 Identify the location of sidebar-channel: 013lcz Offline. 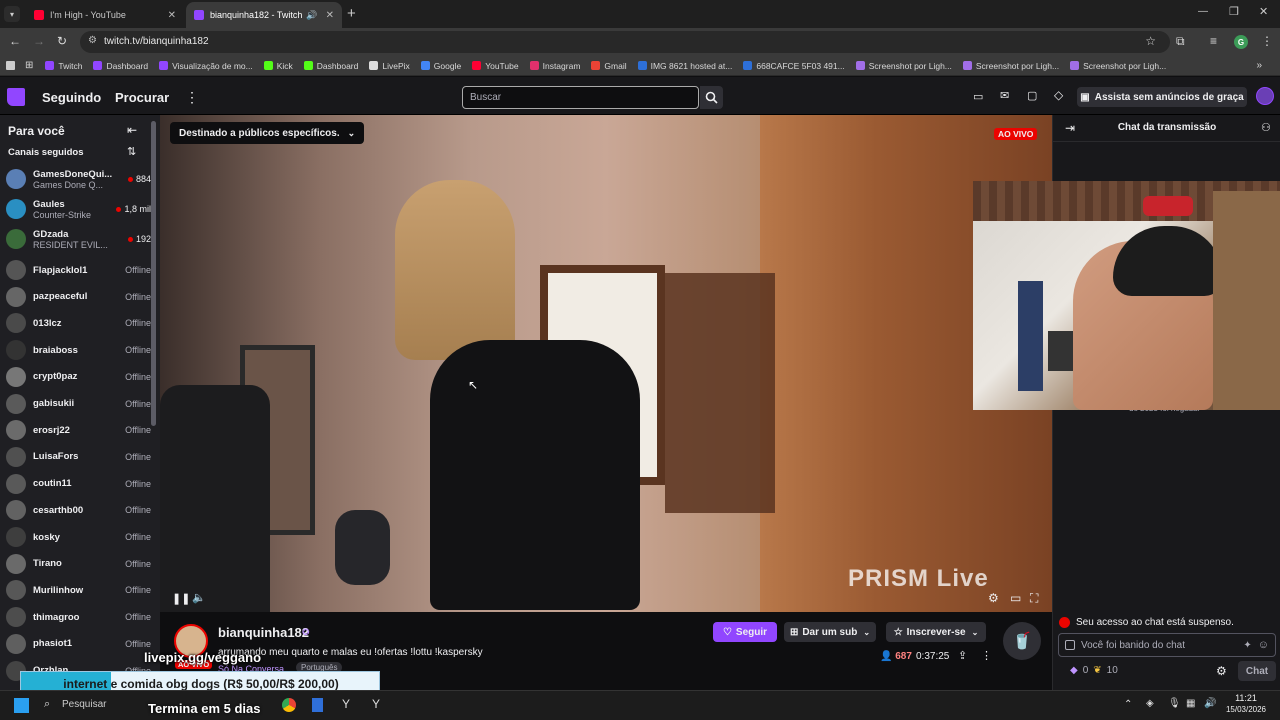
(78, 323).